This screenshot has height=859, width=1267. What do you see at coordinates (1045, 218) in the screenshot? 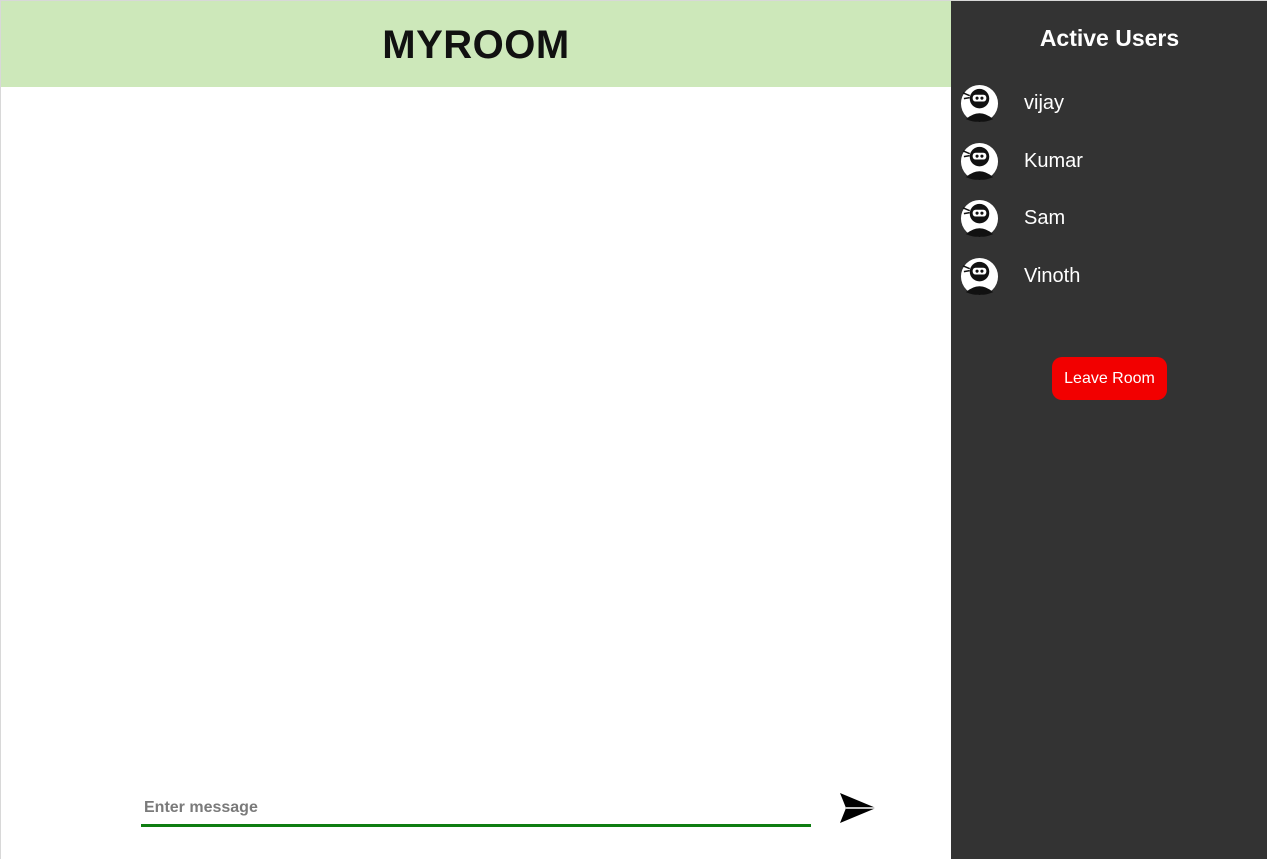
I see `user-name: Sam` at bounding box center [1045, 218].